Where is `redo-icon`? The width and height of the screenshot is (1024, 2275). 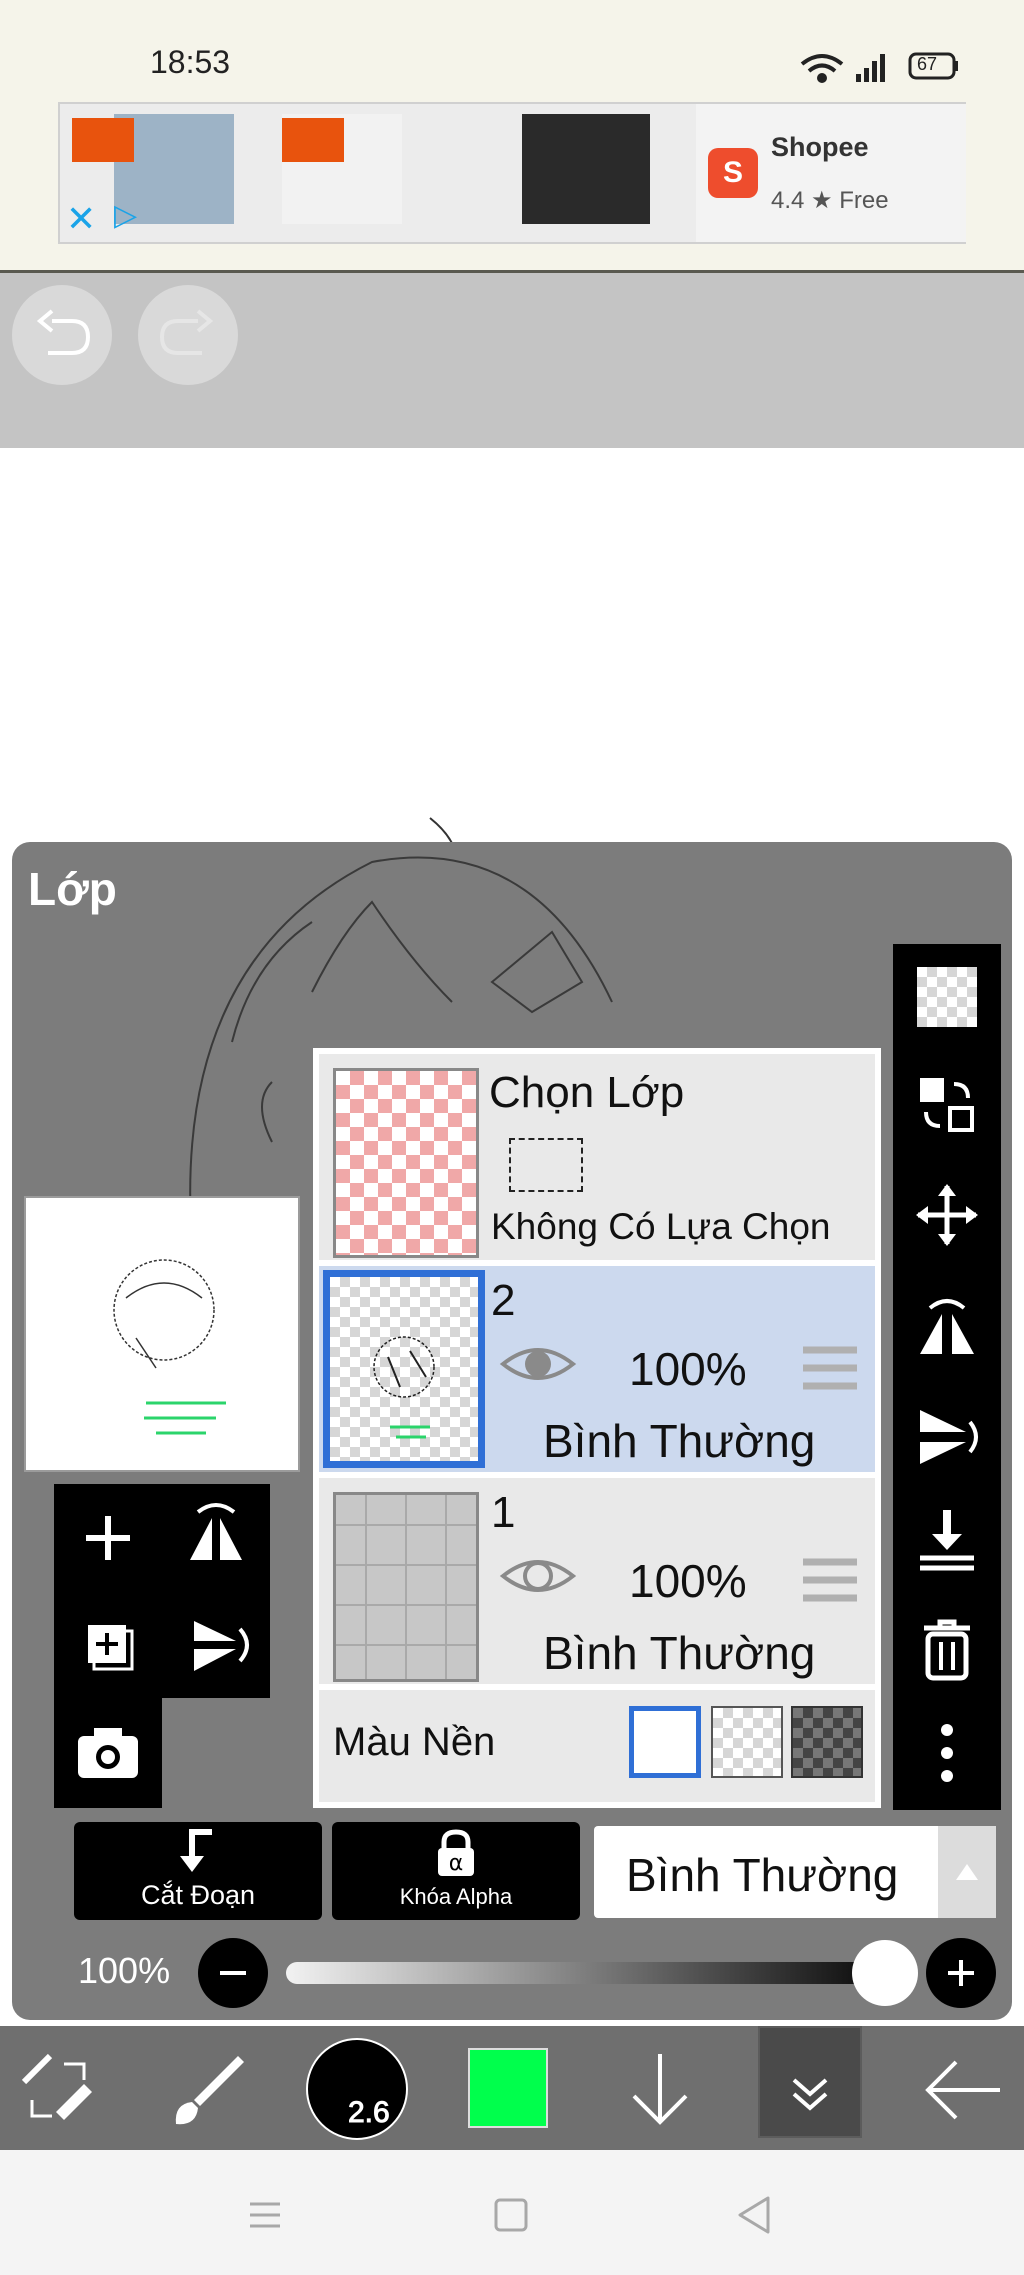
redo-icon is located at coordinates (186, 332).